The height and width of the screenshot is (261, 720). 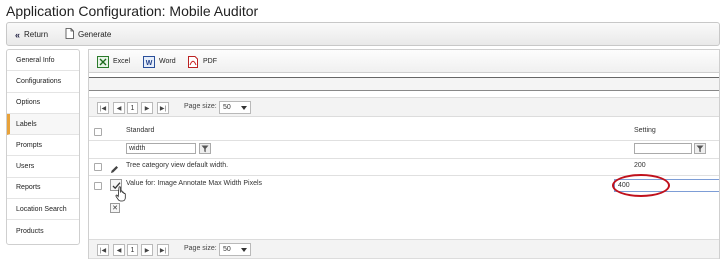 I want to click on document-icon, so click(x=69, y=34).